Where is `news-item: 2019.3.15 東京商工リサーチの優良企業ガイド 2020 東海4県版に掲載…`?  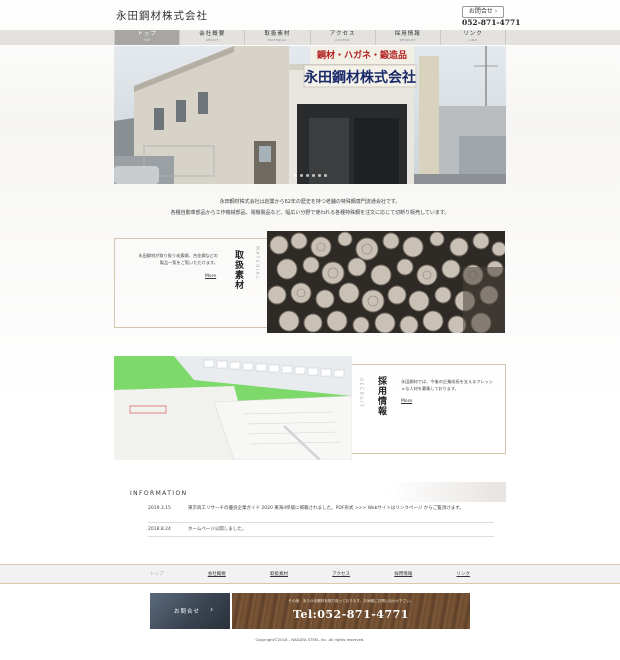
news-item: 2019.3.15 東京商工リサーチの優良企業ガイド 2020 東海4県版に掲載… is located at coordinates (323, 508).